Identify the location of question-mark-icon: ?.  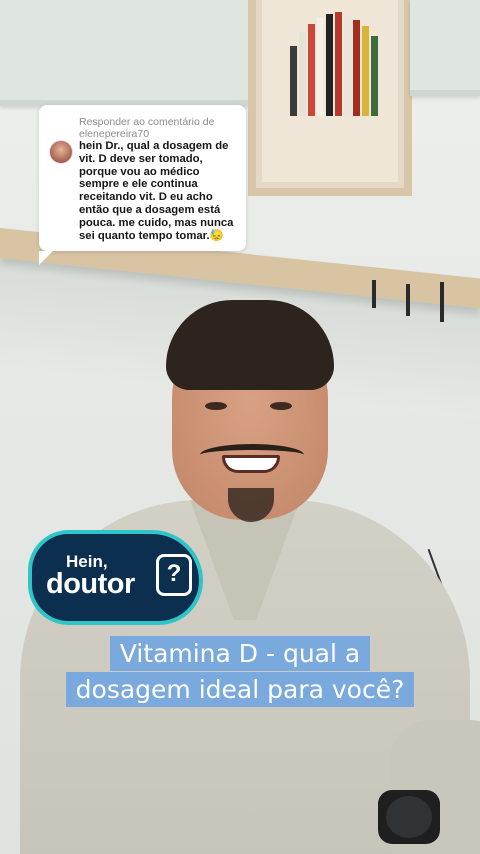
(174, 575).